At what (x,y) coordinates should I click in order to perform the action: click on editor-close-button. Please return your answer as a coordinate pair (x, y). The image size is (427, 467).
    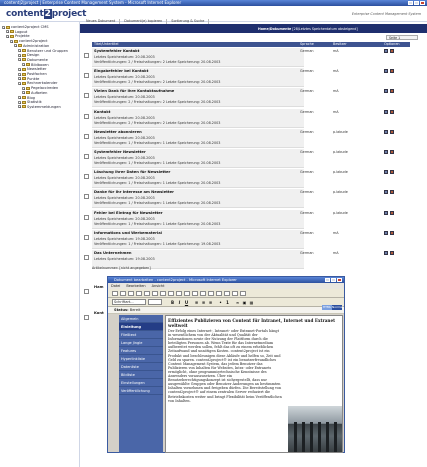
    Looking at the image, I should click on (339, 280).